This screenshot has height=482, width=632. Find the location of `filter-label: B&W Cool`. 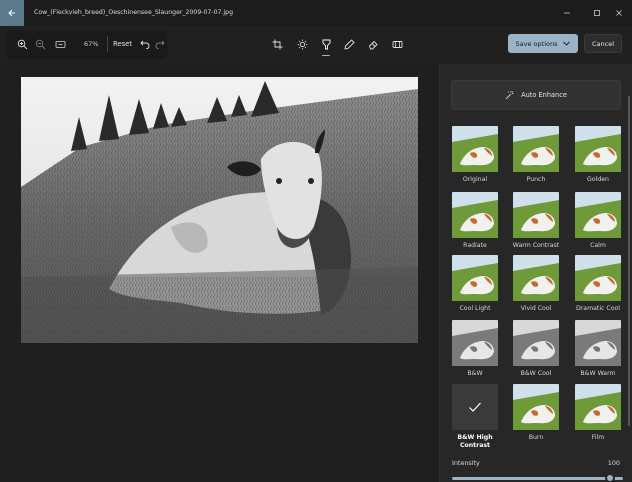

filter-label: B&W Cool is located at coordinates (536, 373).